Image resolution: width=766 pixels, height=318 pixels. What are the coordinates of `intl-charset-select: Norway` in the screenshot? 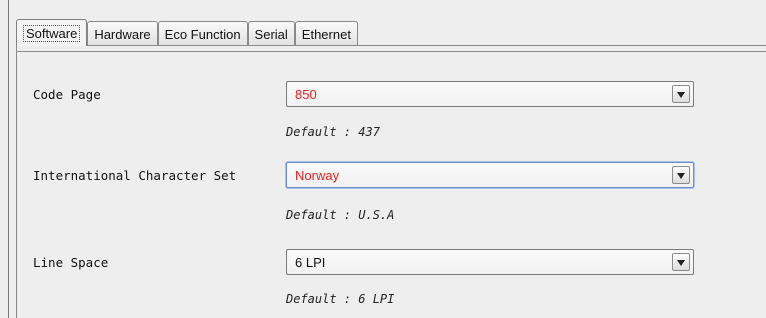 It's located at (490, 175).